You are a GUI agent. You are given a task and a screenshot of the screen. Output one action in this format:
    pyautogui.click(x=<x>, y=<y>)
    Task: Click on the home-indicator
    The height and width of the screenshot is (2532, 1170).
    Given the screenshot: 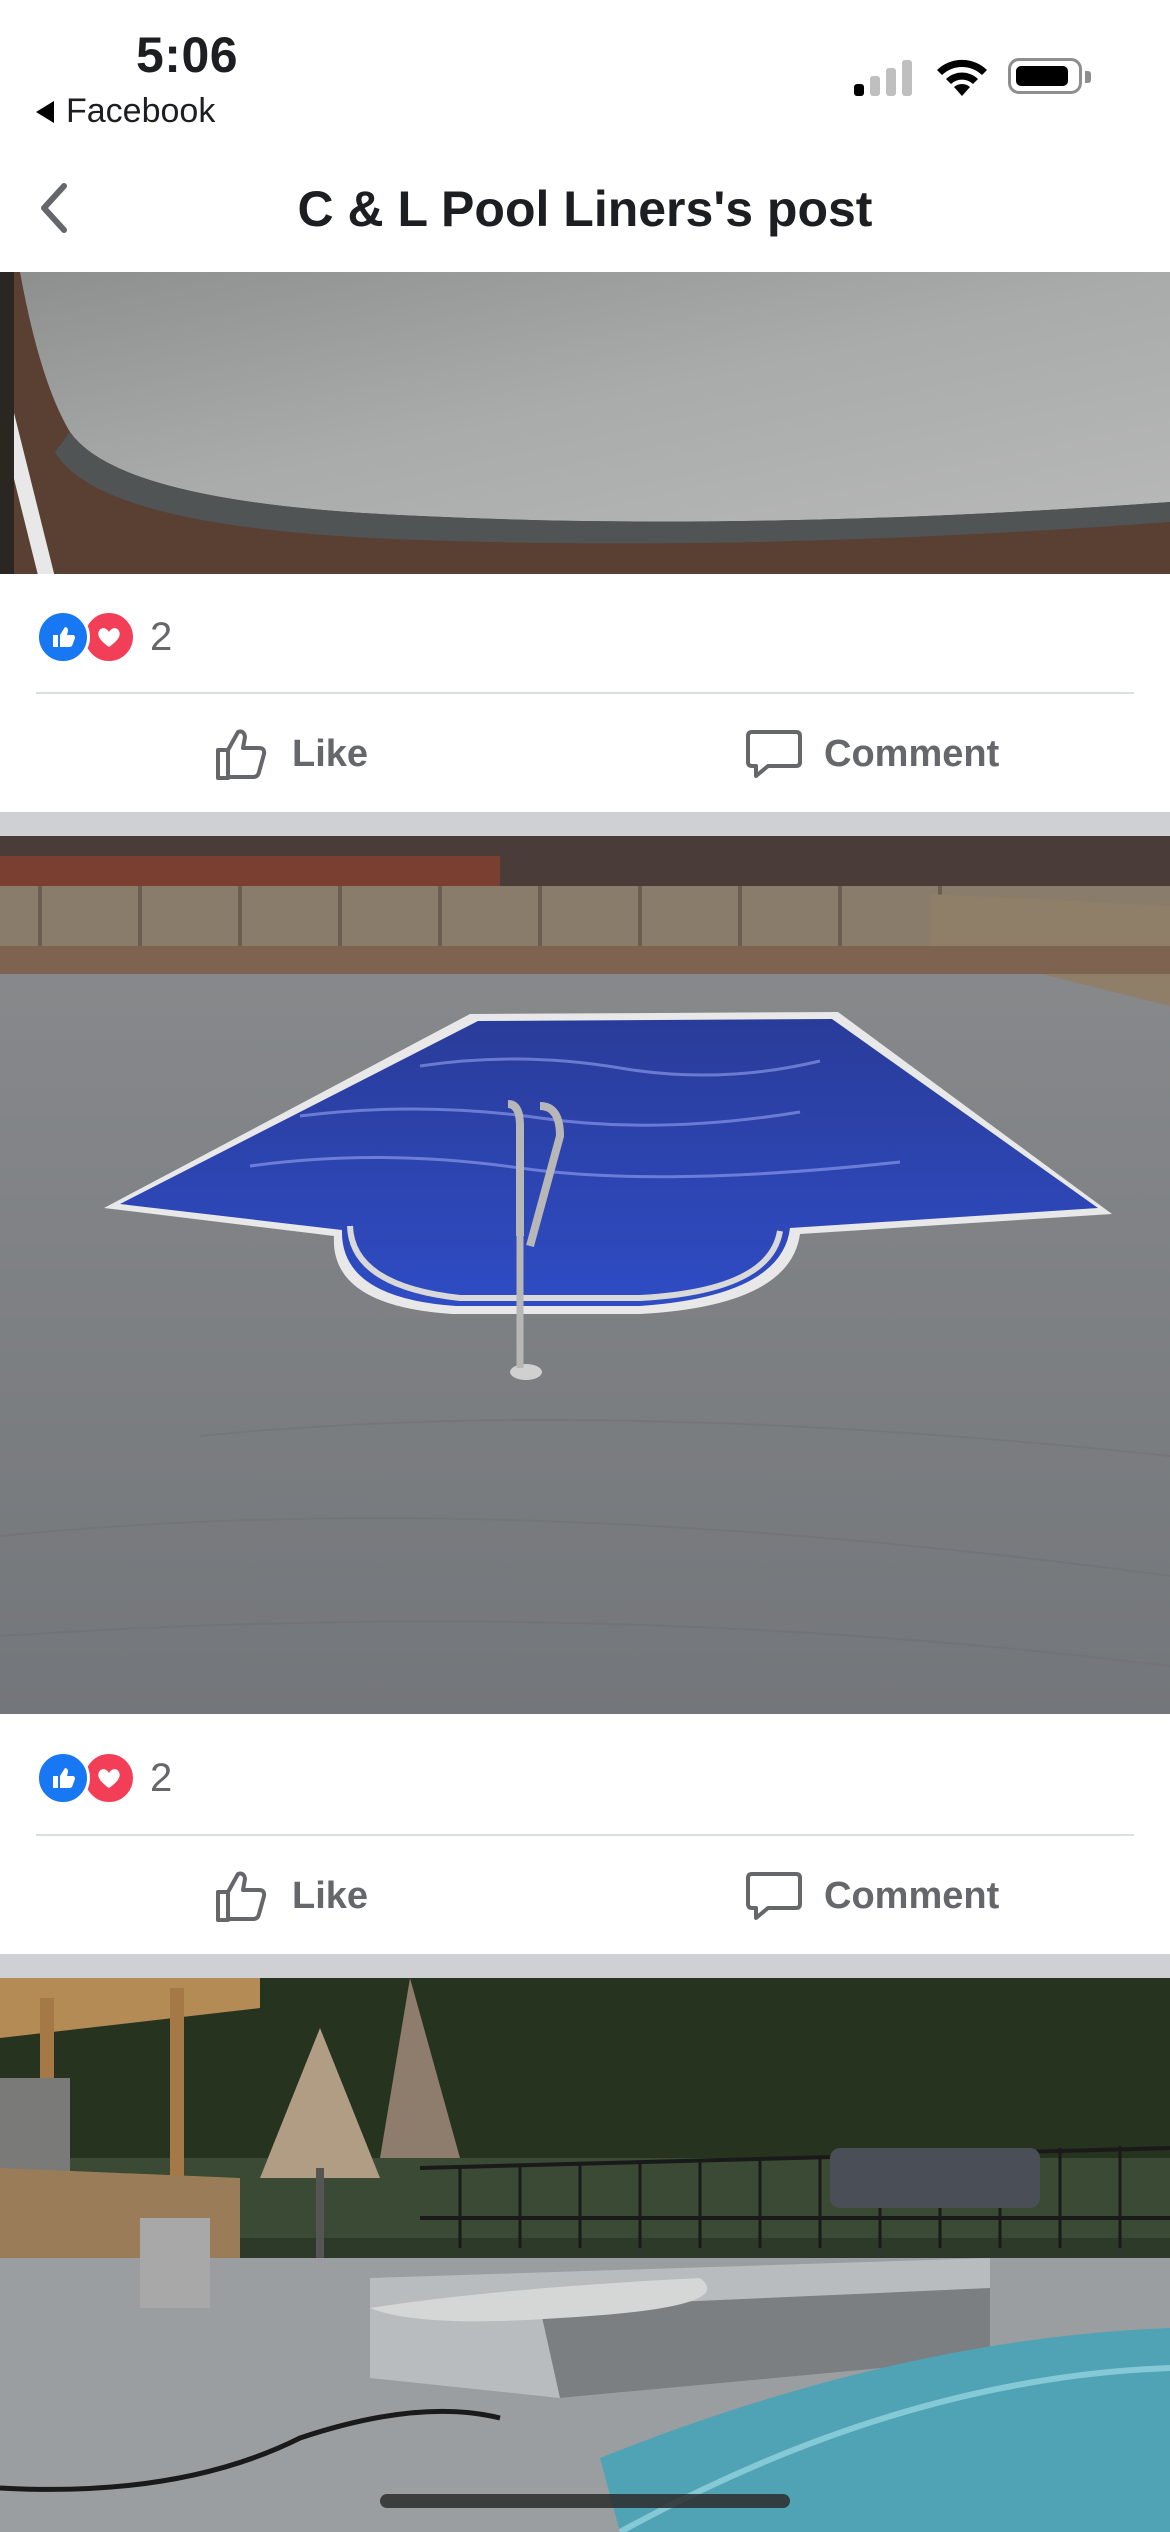 What is the action you would take?
    pyautogui.click(x=585, y=2501)
    